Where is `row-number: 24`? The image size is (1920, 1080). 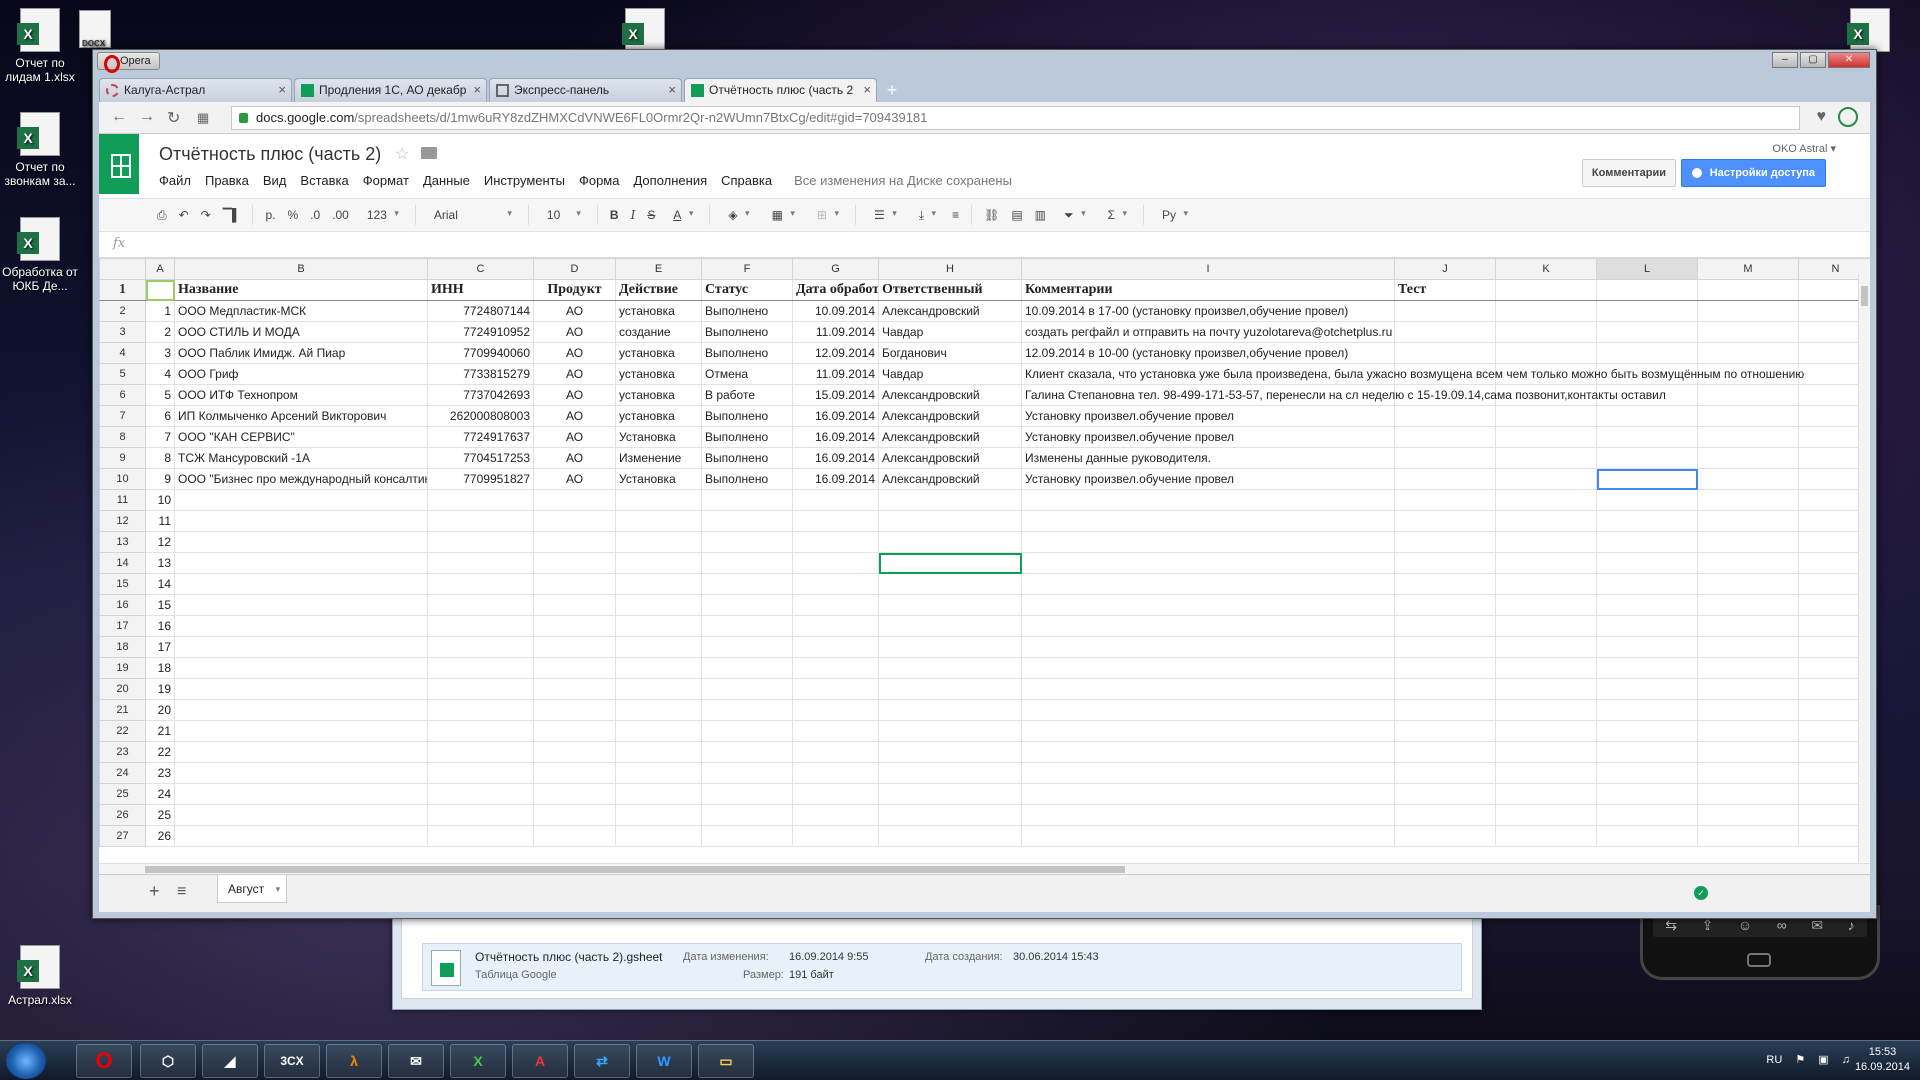
row-number: 24 is located at coordinates (122, 773).